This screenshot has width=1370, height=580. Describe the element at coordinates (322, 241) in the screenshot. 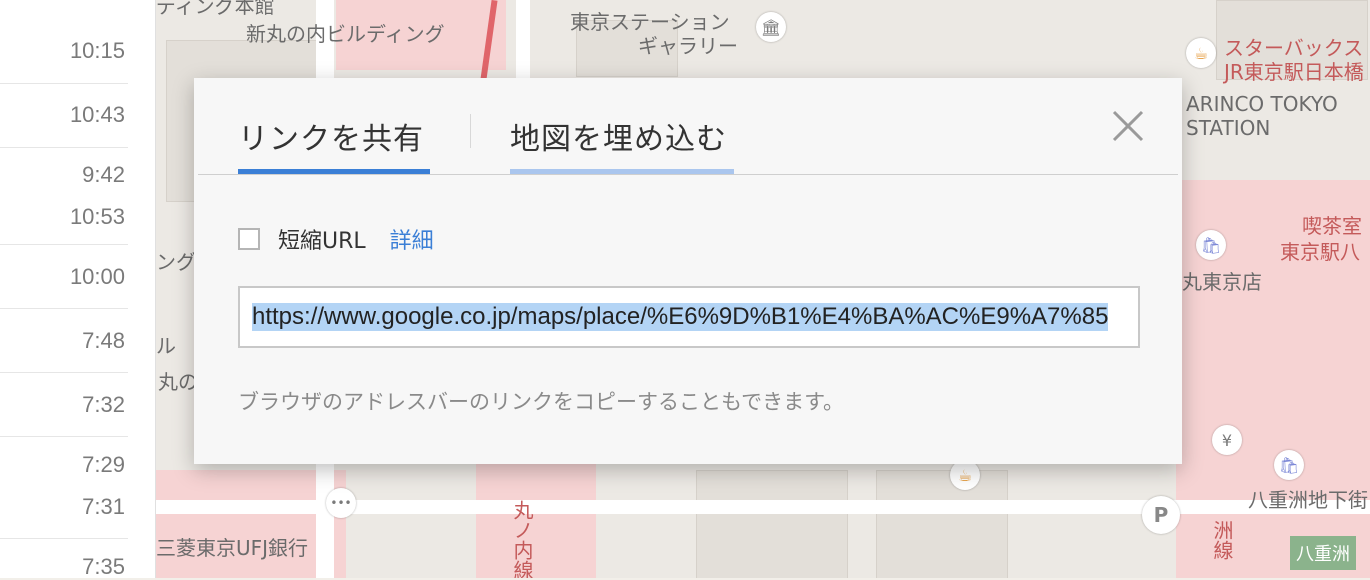

I see `short-url-label: 短縮URL` at that location.